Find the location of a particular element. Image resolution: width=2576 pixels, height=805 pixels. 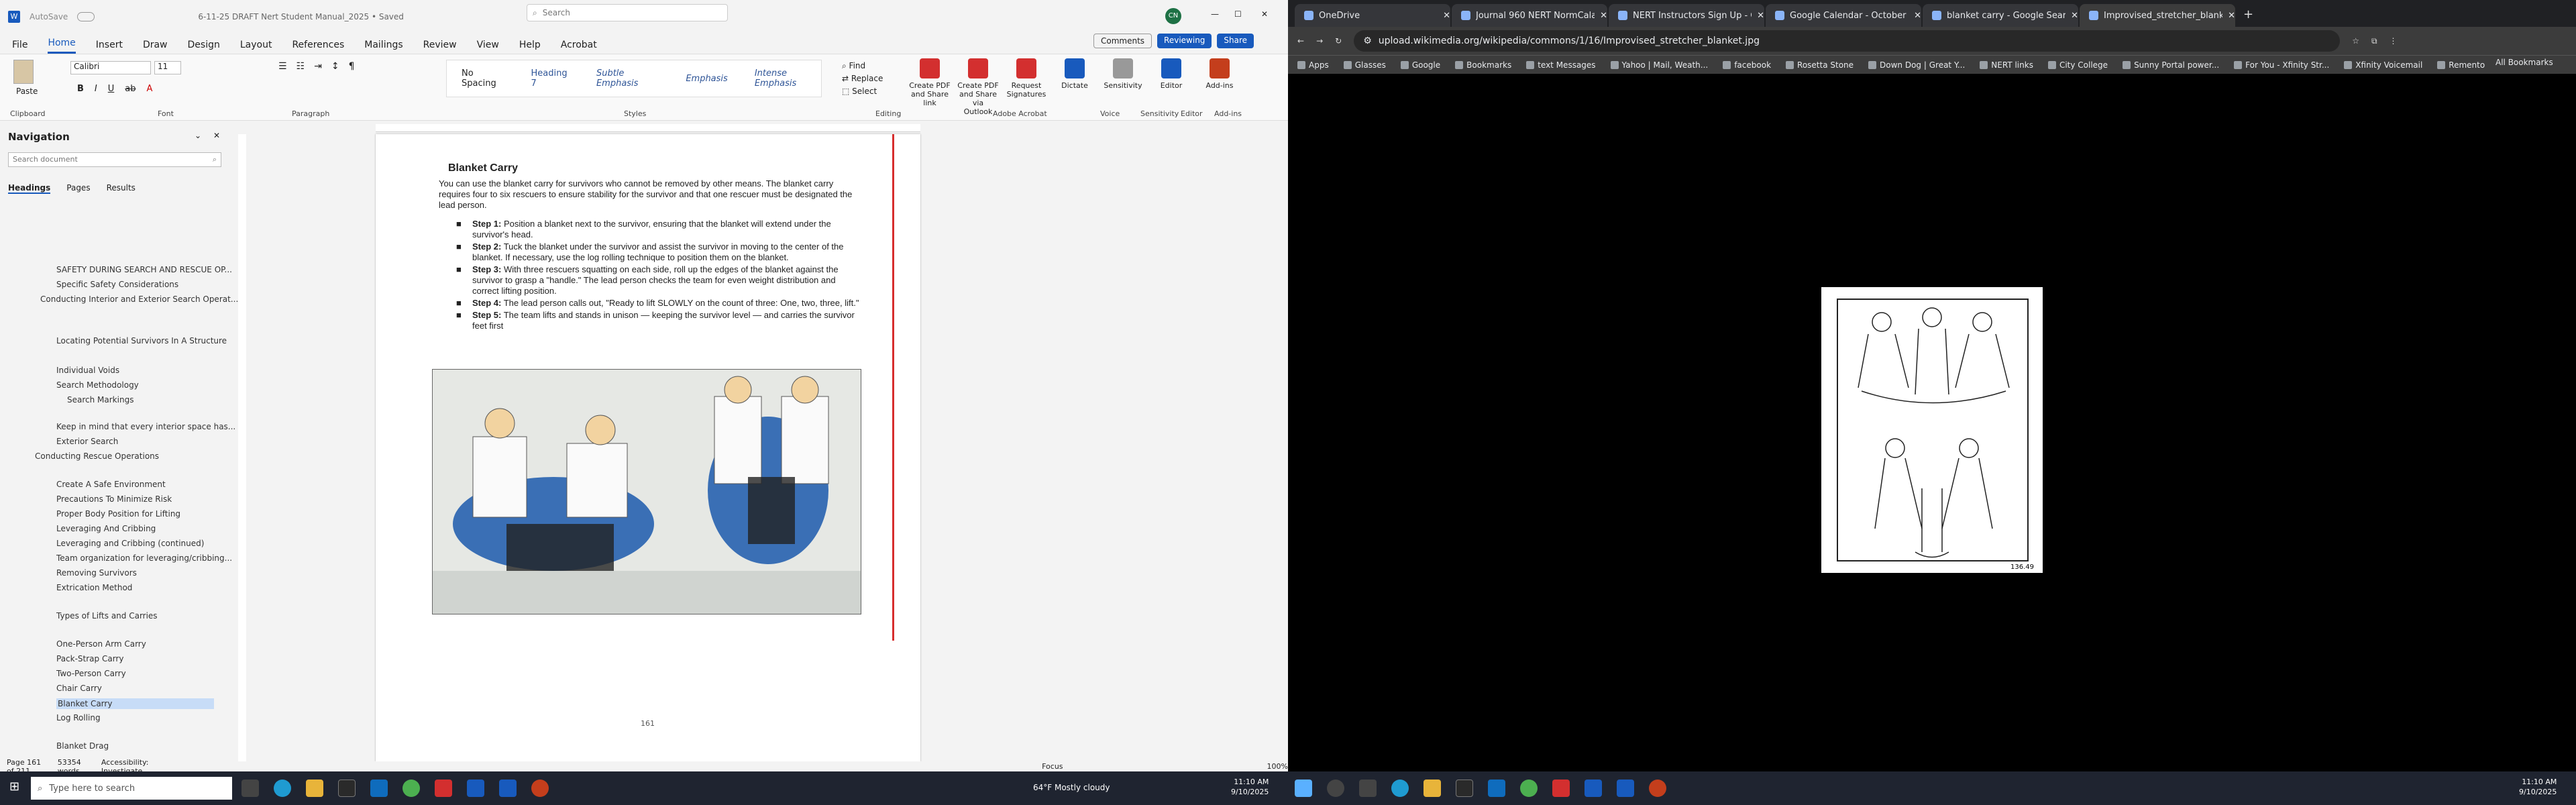

ribbon-tab-acrobat: Acrobat is located at coordinates (579, 47).